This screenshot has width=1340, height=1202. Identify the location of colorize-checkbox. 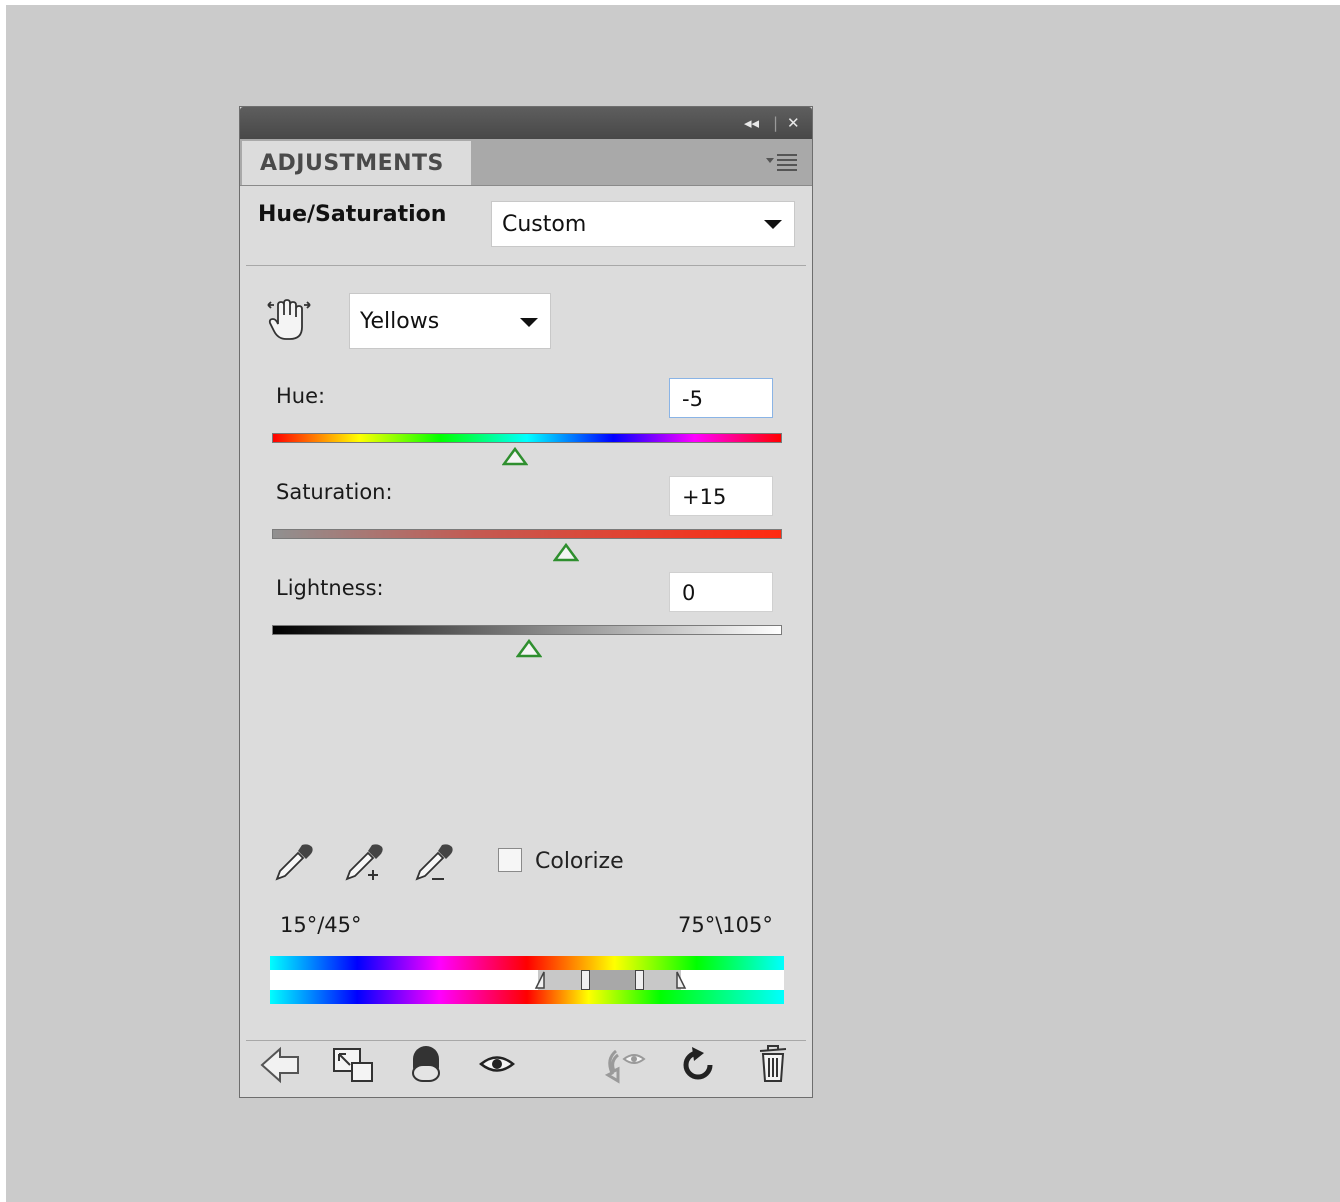
(510, 860).